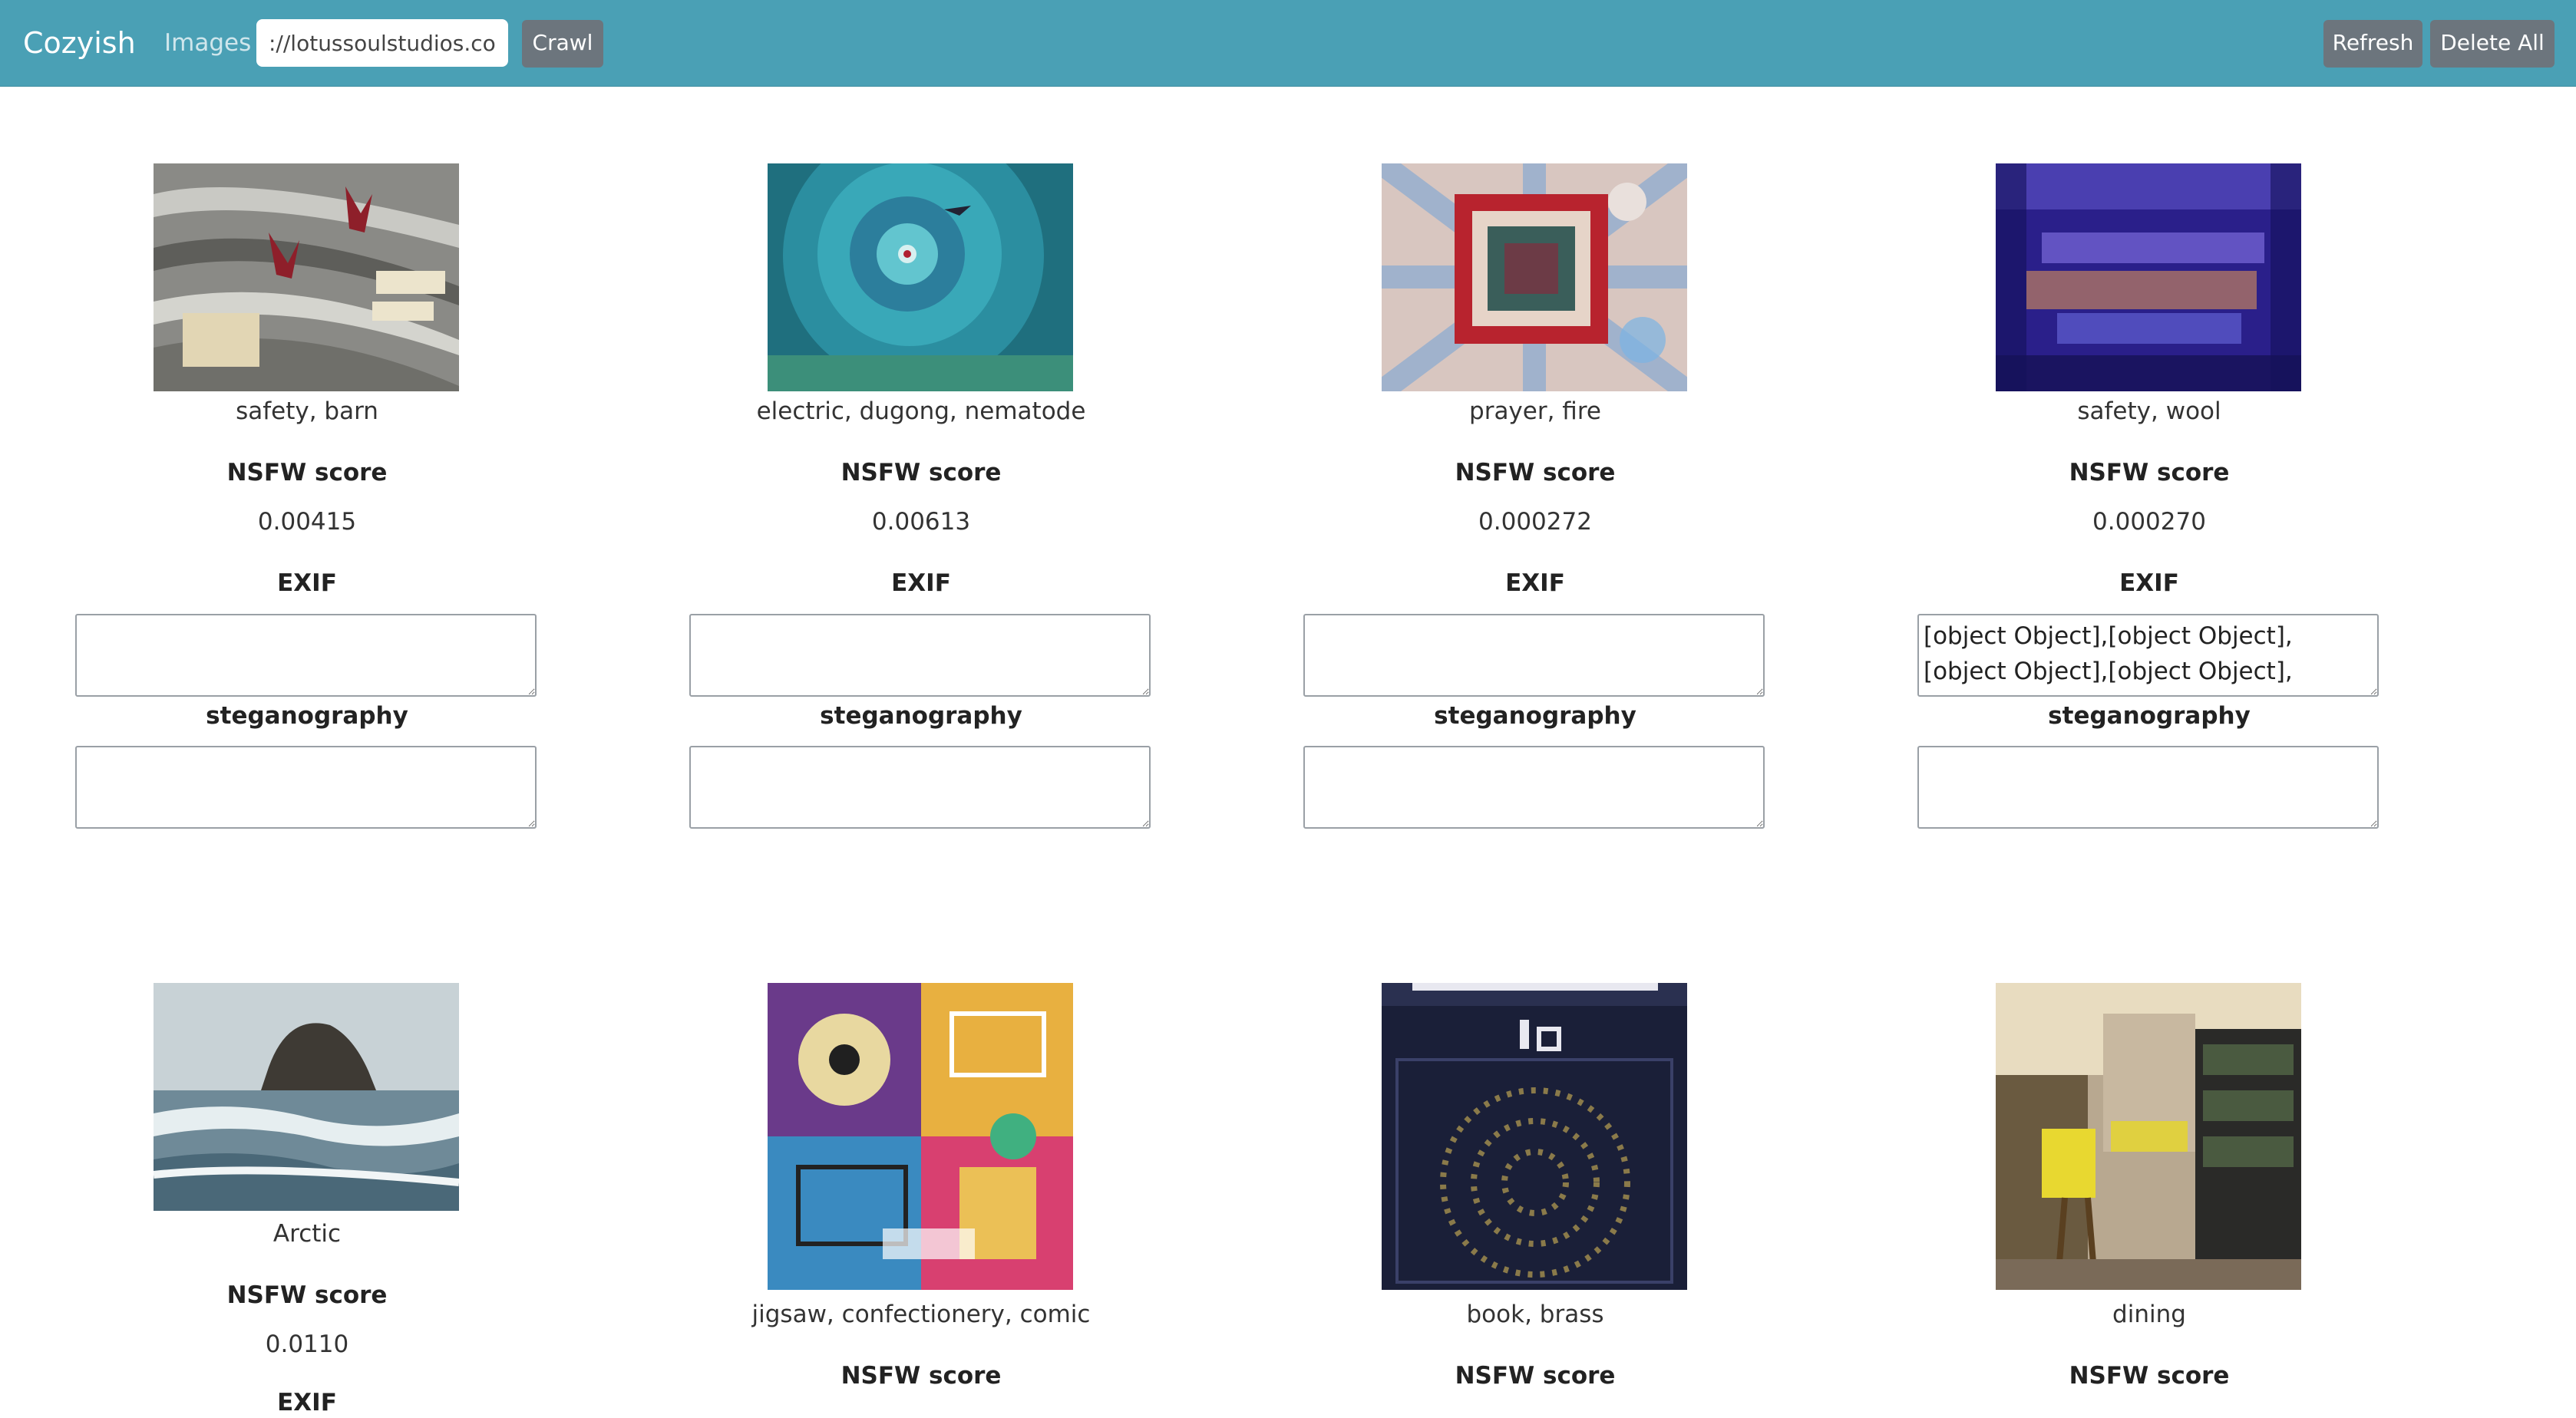 Image resolution: width=2576 pixels, height=1418 pixels. I want to click on nsfw-score-value: 0.000272, so click(1535, 522).